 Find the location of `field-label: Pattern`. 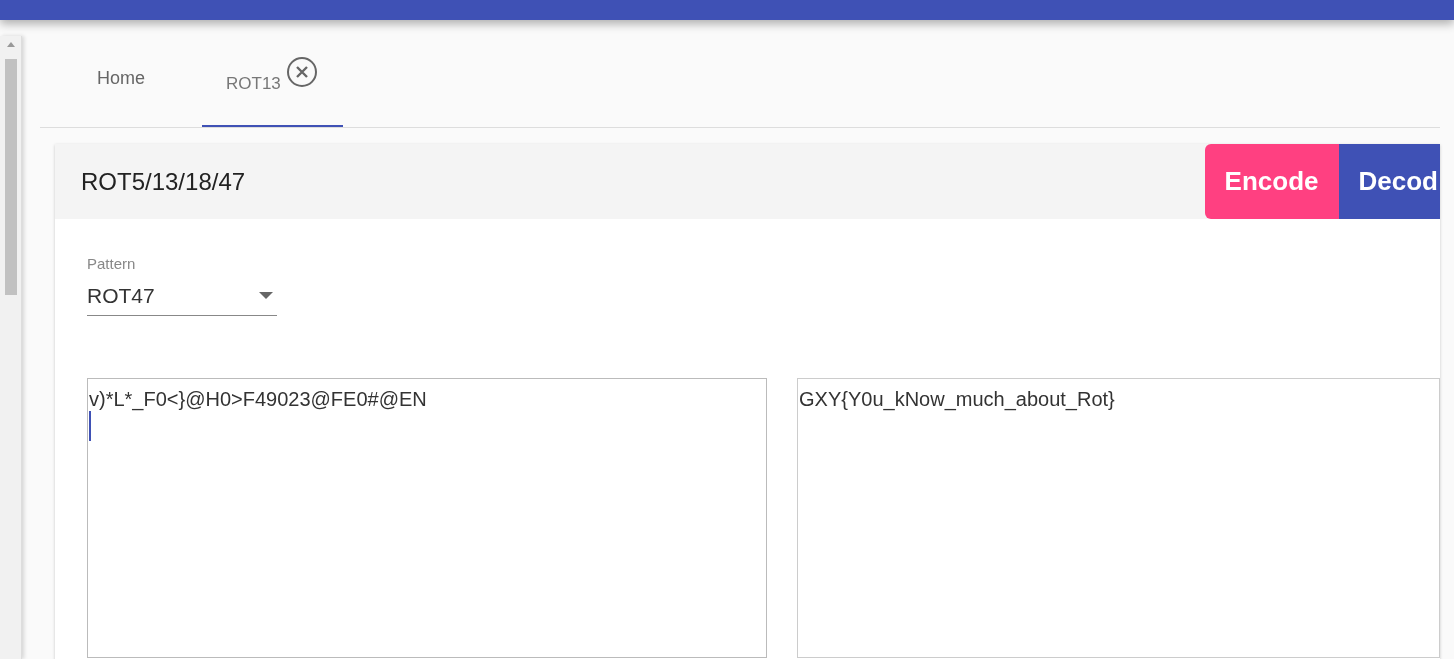

field-label: Pattern is located at coordinates (112, 264).